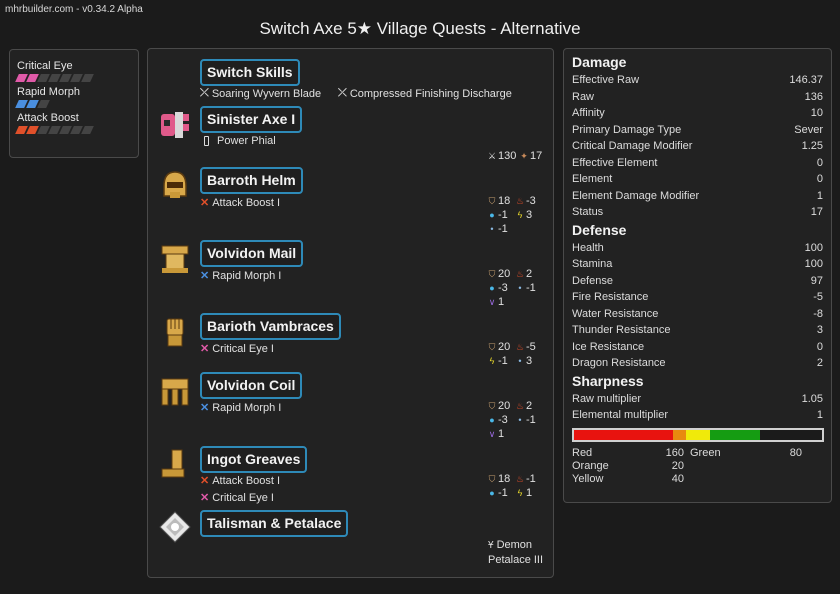 The width and height of the screenshot is (840, 594). Describe the element at coordinates (818, 313) in the screenshot. I see `stat-value: -8` at that location.